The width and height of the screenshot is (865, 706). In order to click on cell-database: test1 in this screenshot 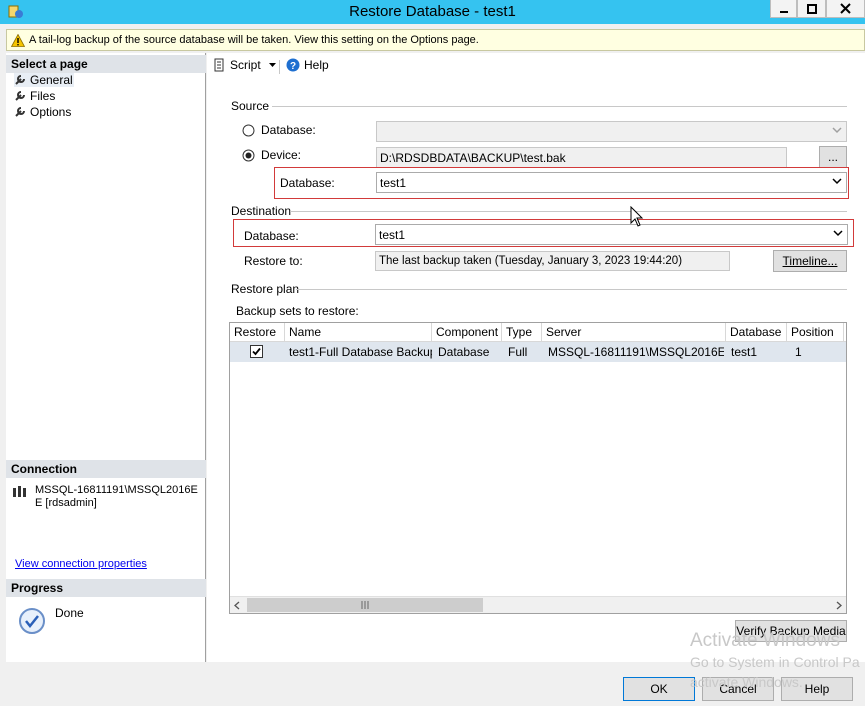, I will do `click(744, 352)`.